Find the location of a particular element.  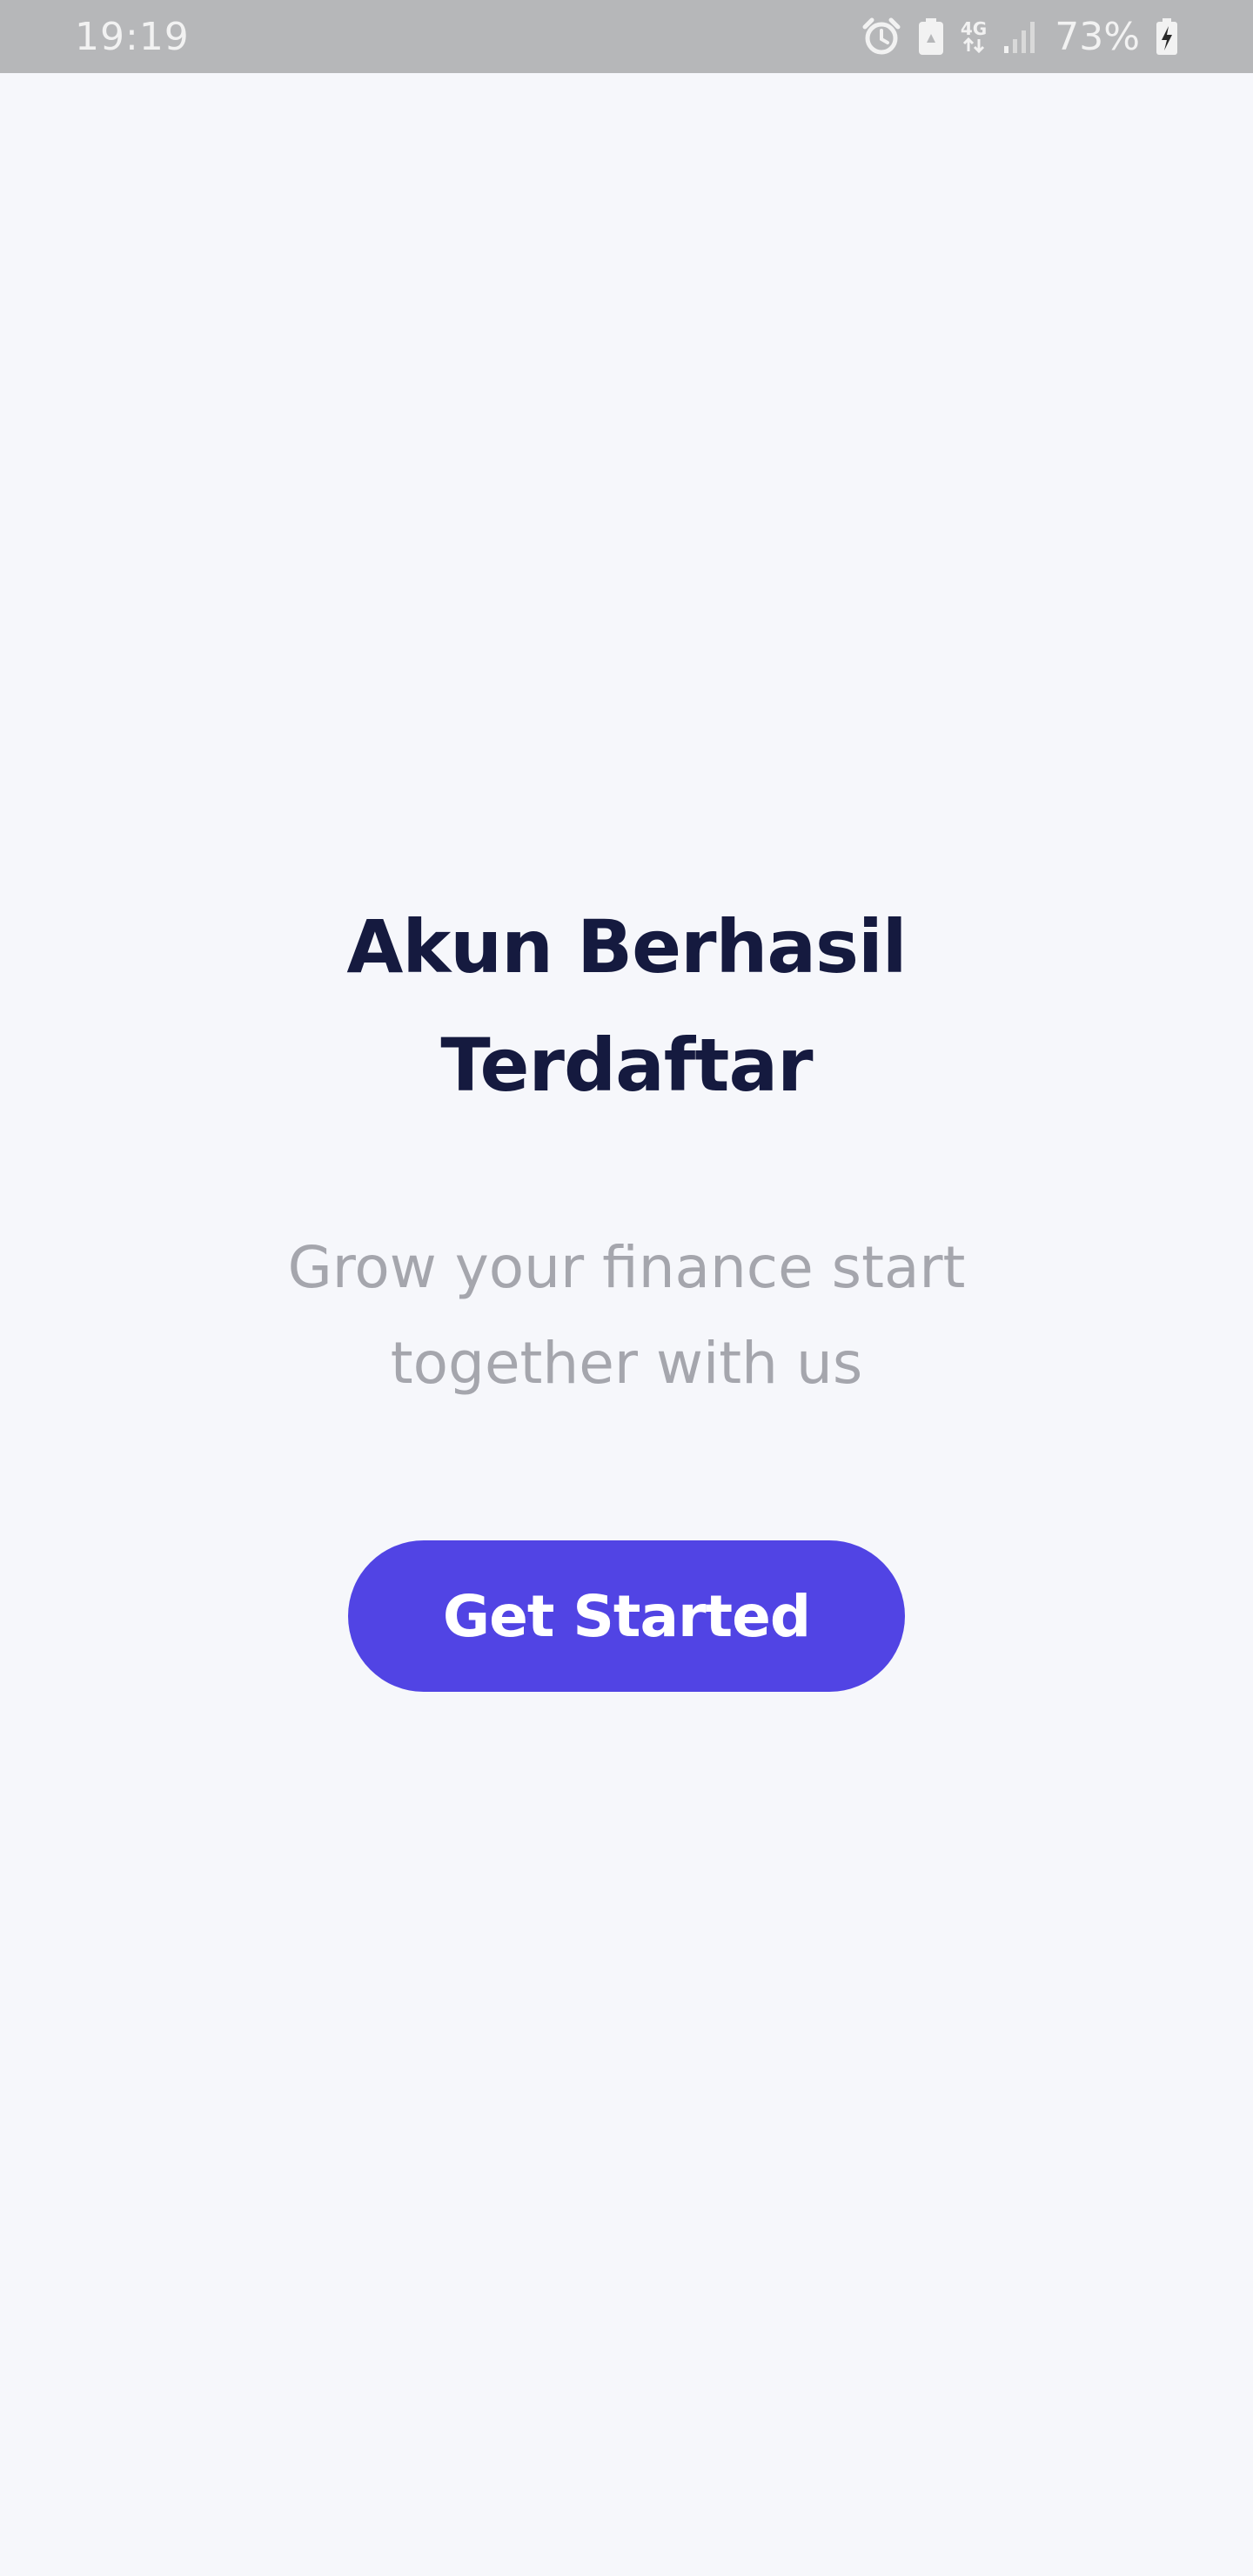

signal-icon is located at coordinates (1021, 37).